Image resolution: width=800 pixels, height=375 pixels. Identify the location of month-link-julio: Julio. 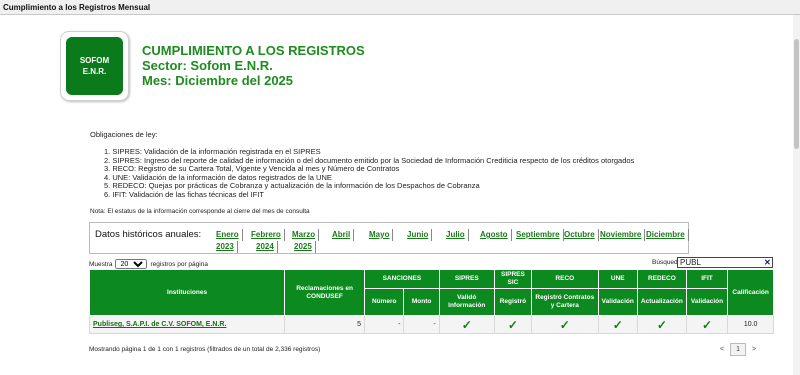
(457, 235).